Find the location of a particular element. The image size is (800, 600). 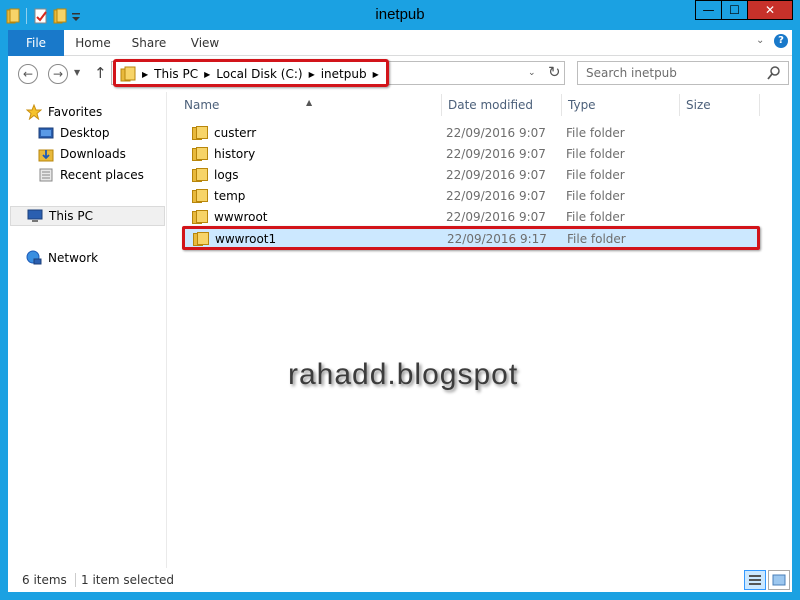

title-bar: inetpub — ☐ ✕ is located at coordinates (400, 15).